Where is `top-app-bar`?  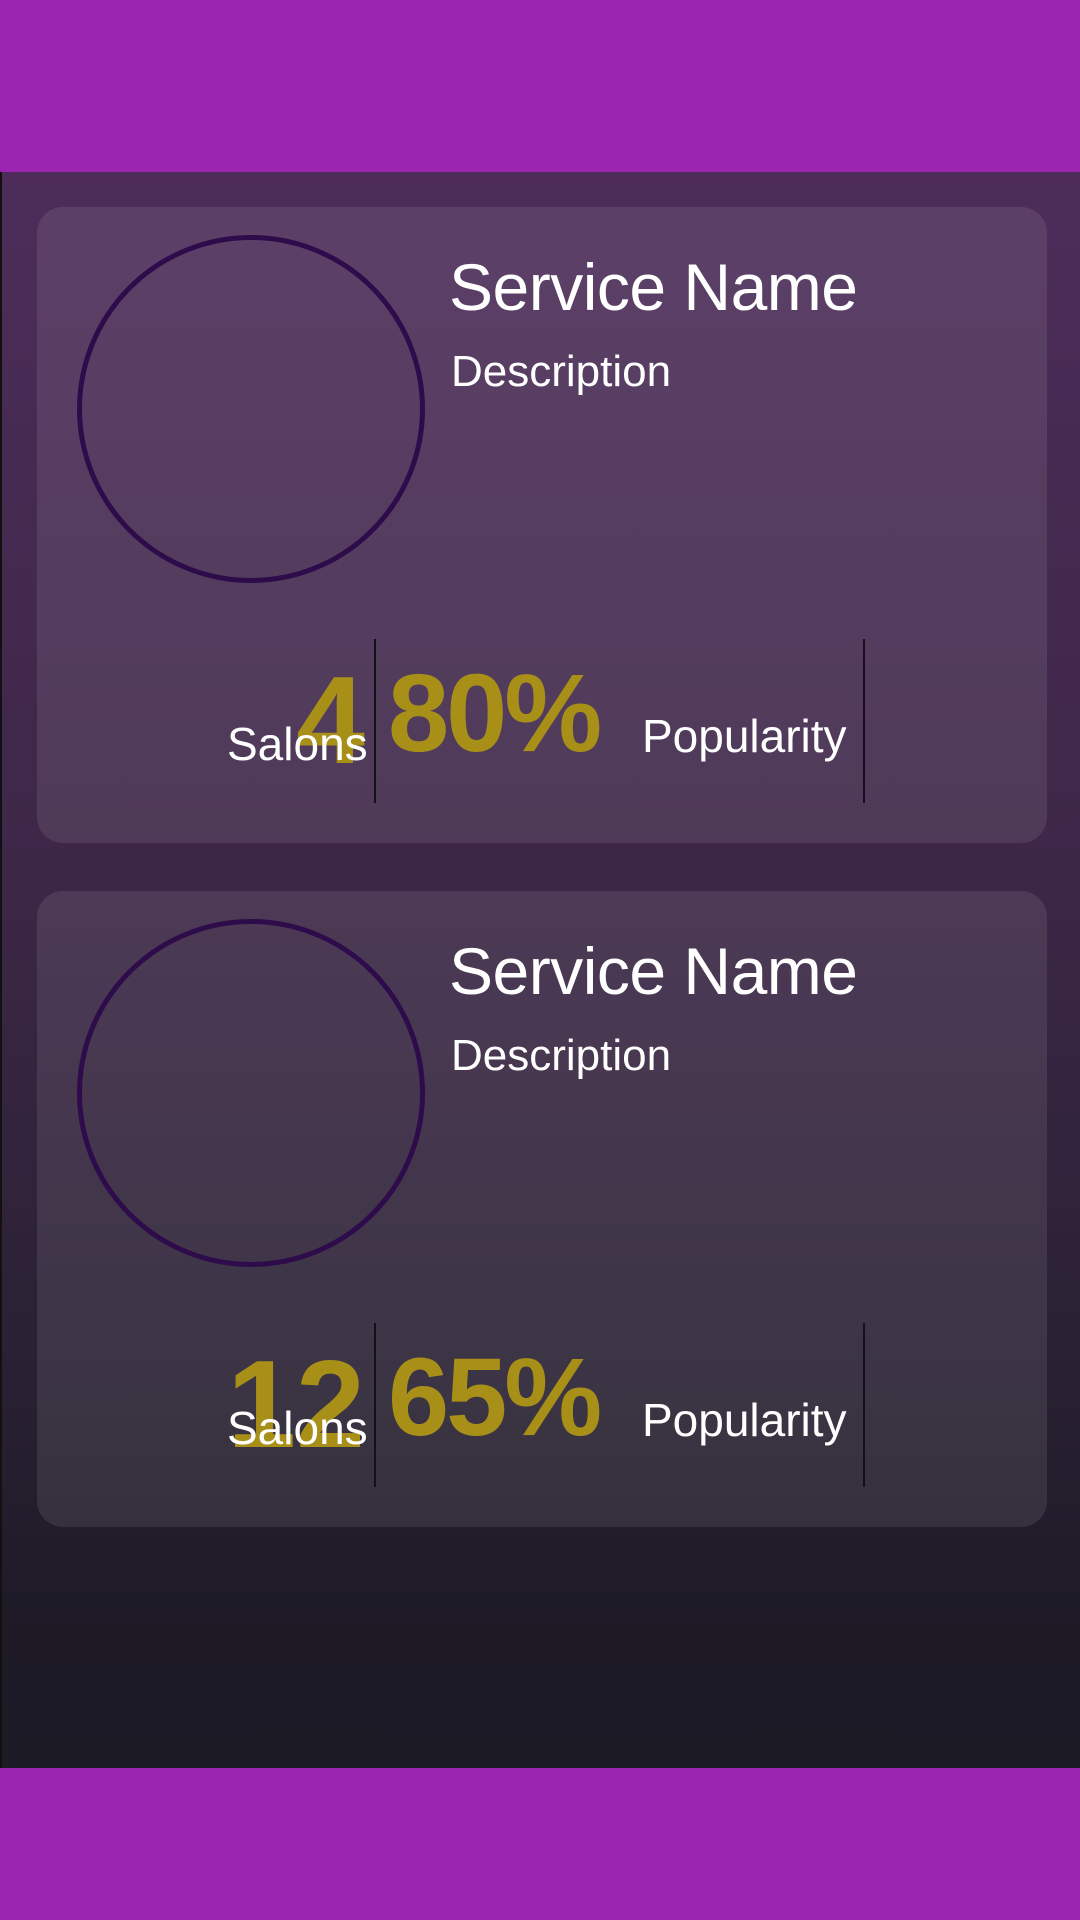 top-app-bar is located at coordinates (540, 86).